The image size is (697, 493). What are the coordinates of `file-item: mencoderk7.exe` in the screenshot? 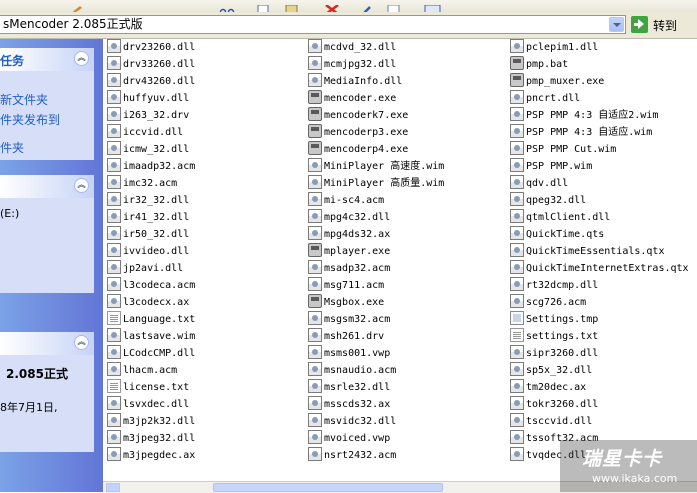 It's located at (358, 115).